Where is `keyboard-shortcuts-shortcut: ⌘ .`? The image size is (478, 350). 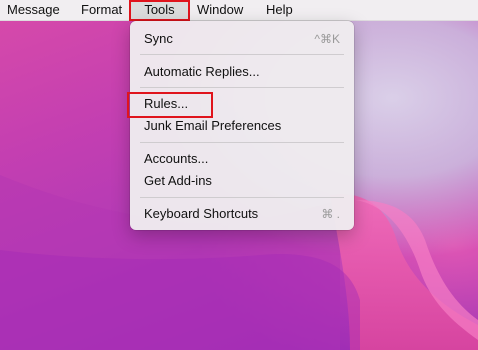
keyboard-shortcuts-shortcut: ⌘ . is located at coordinates (330, 214).